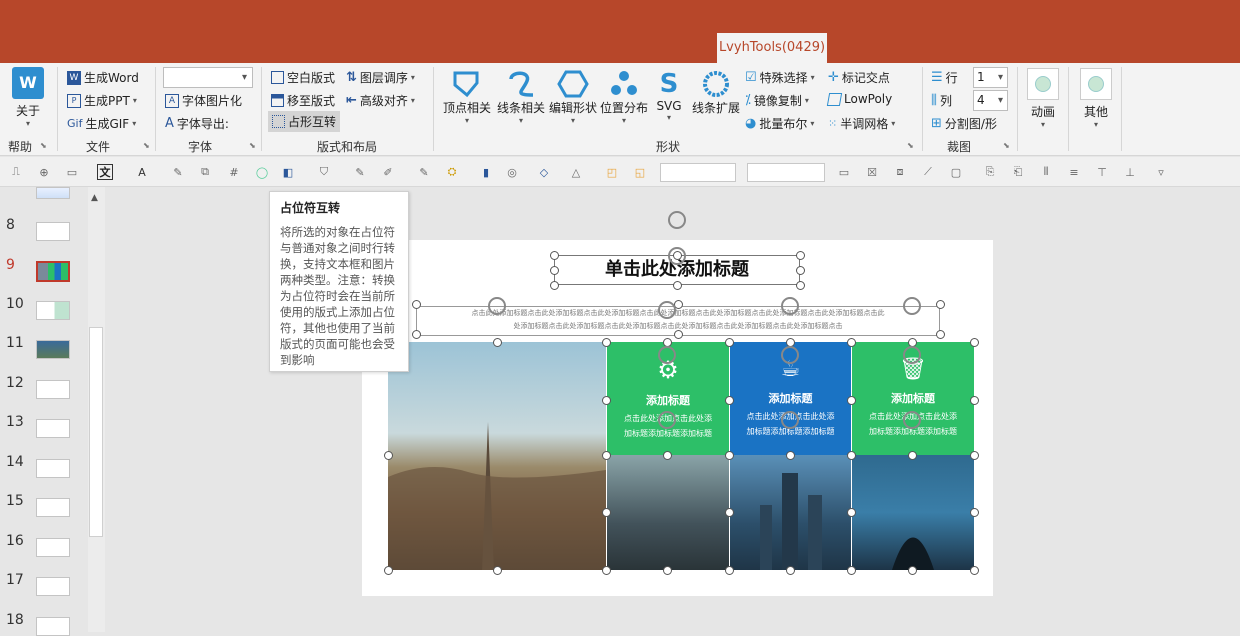 The width and height of the screenshot is (1240, 636). I want to click on mirror-copy-button: ⁒ 镜像复制 ▾, so click(777, 100).